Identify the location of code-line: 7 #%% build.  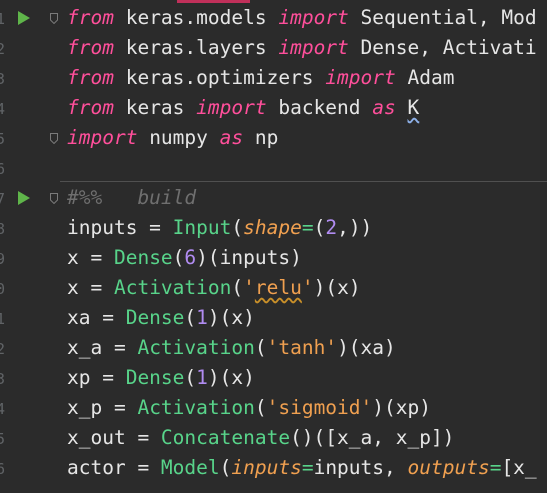
(273, 198).